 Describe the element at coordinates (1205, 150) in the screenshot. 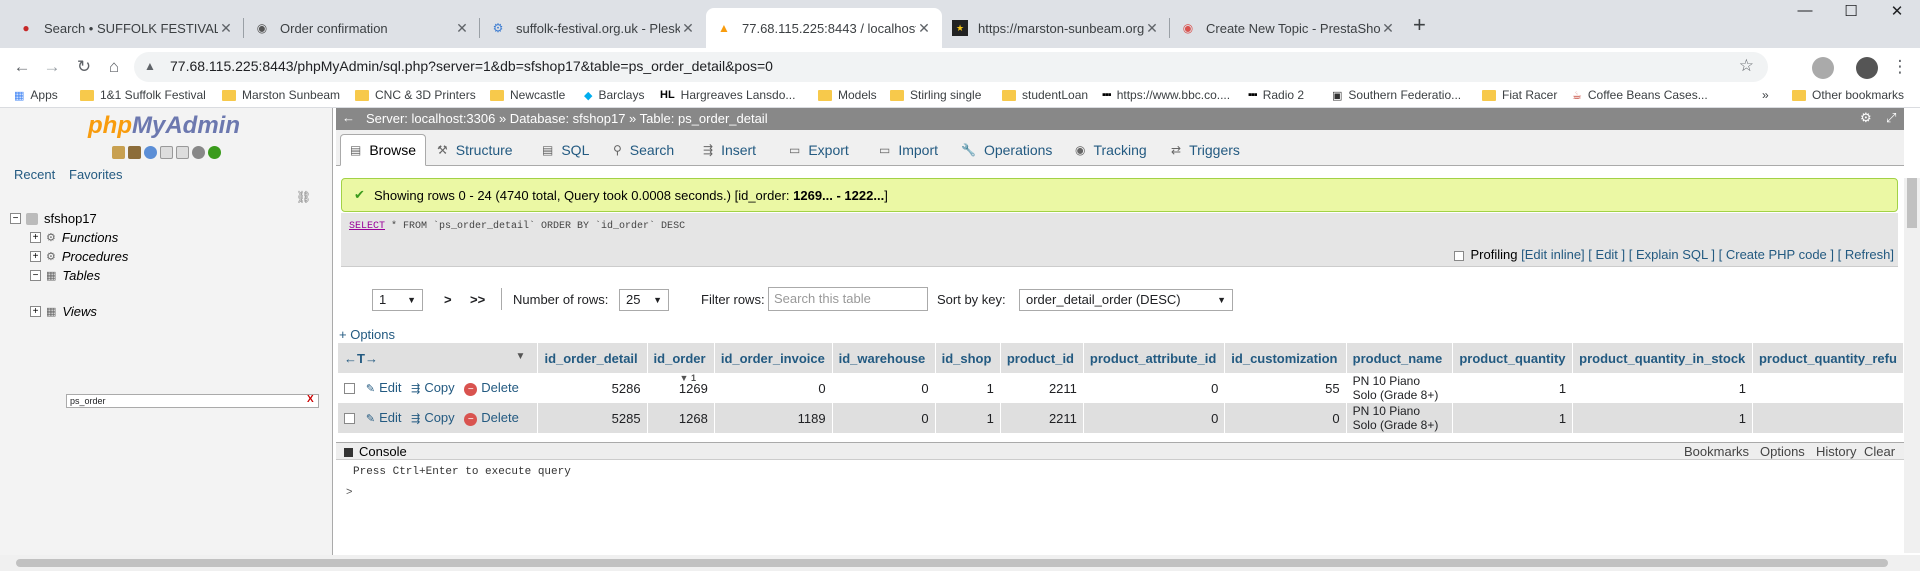

I see `tab-triggers: ⇄ Triggers` at that location.